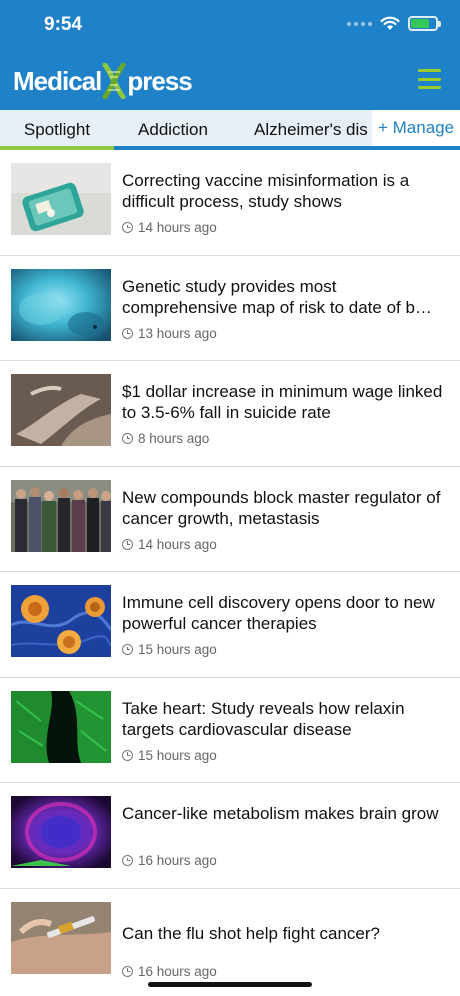 This screenshot has width=460, height=996. Describe the element at coordinates (61, 410) in the screenshot. I see `hands-image` at that location.